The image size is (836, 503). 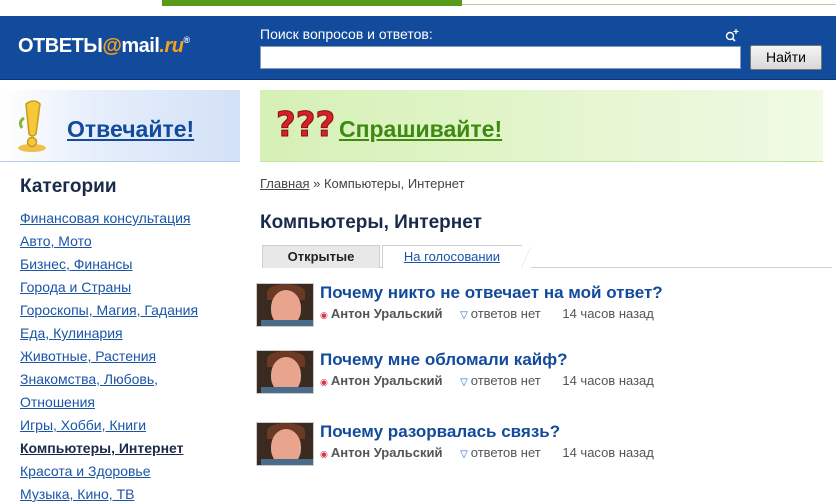 I want to click on site-logo: ОТВЕТЫ@mail.ru®, so click(x=104, y=46).